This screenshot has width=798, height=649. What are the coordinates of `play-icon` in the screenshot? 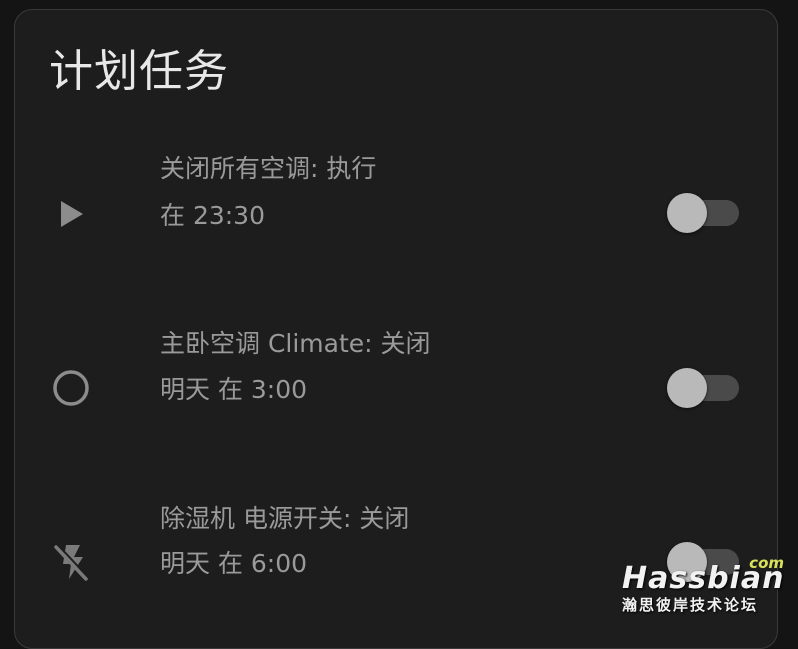 It's located at (71, 214).